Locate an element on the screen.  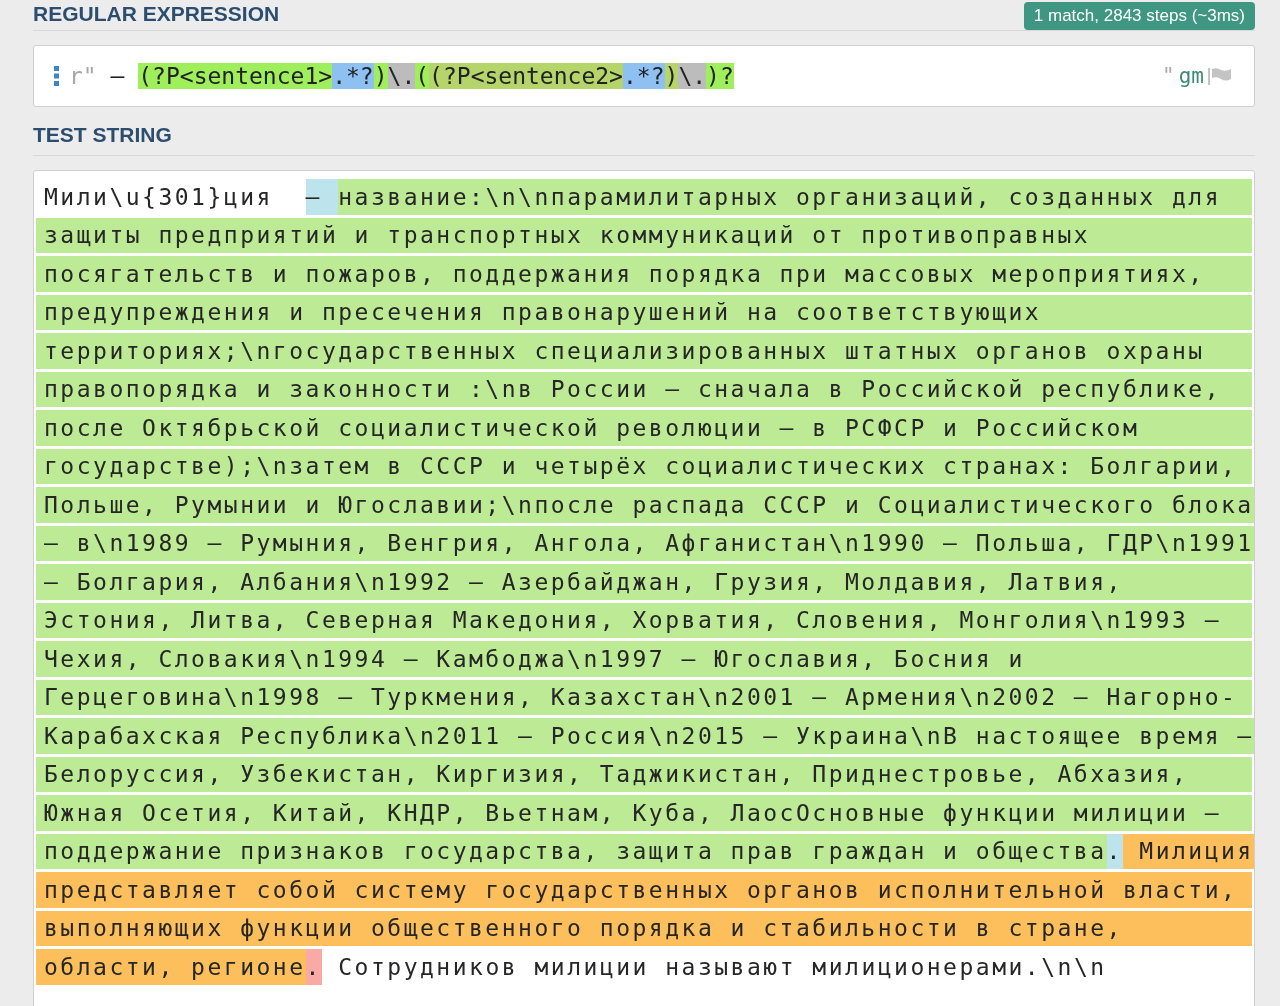
test-string-line: – в\n1989 – Румыния, Венгрия, Ангола, Афганистан\n1990 – Польша, ГДР\n1991 is located at coordinates (644, 543).